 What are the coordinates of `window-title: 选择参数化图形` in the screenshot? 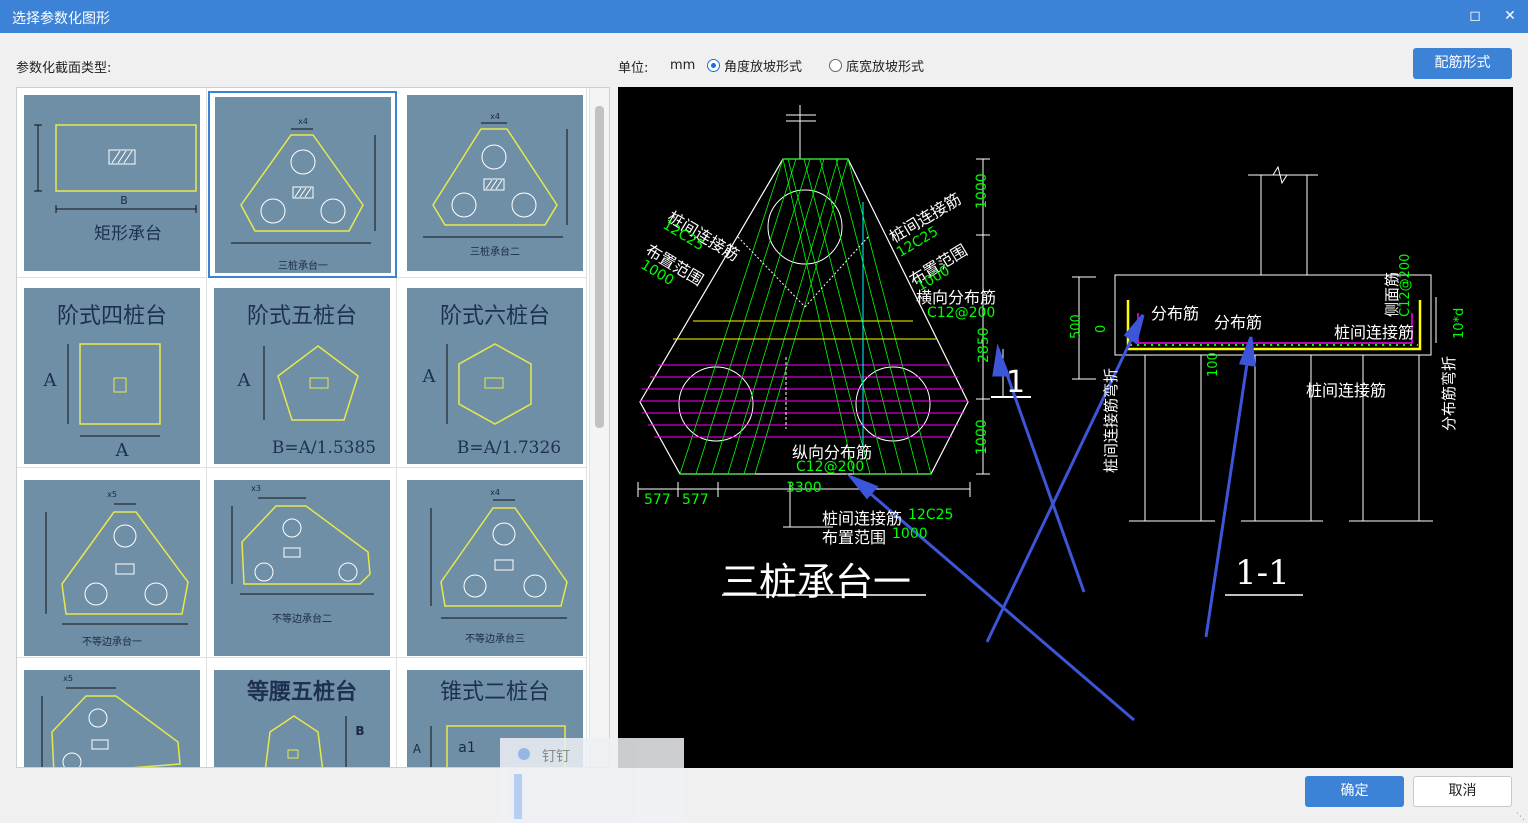 It's located at (61, 19).